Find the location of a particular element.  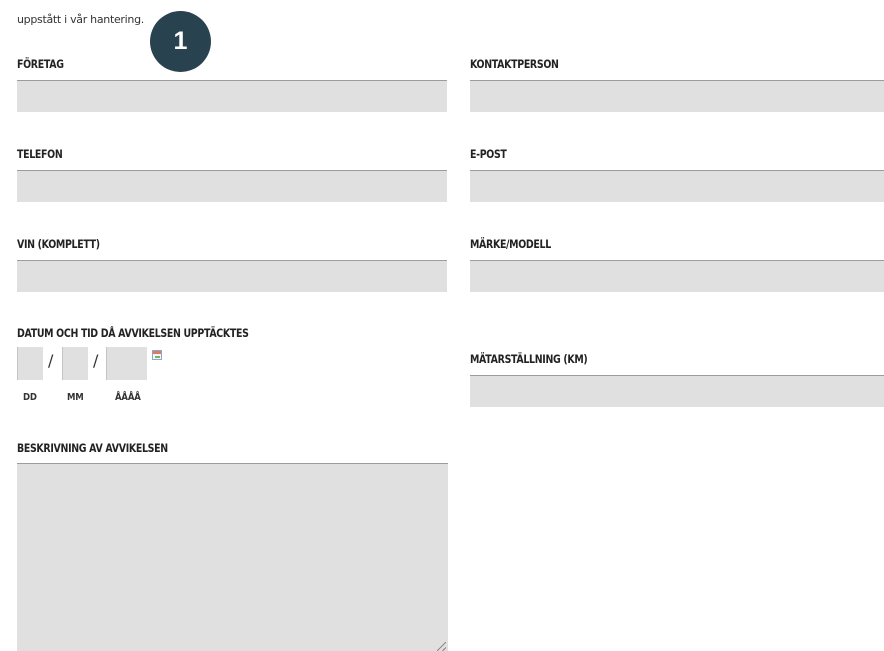

date-label: DATUM OCH TID DÅ AVVIKELSEN UPPTÄCKTES is located at coordinates (133, 333).